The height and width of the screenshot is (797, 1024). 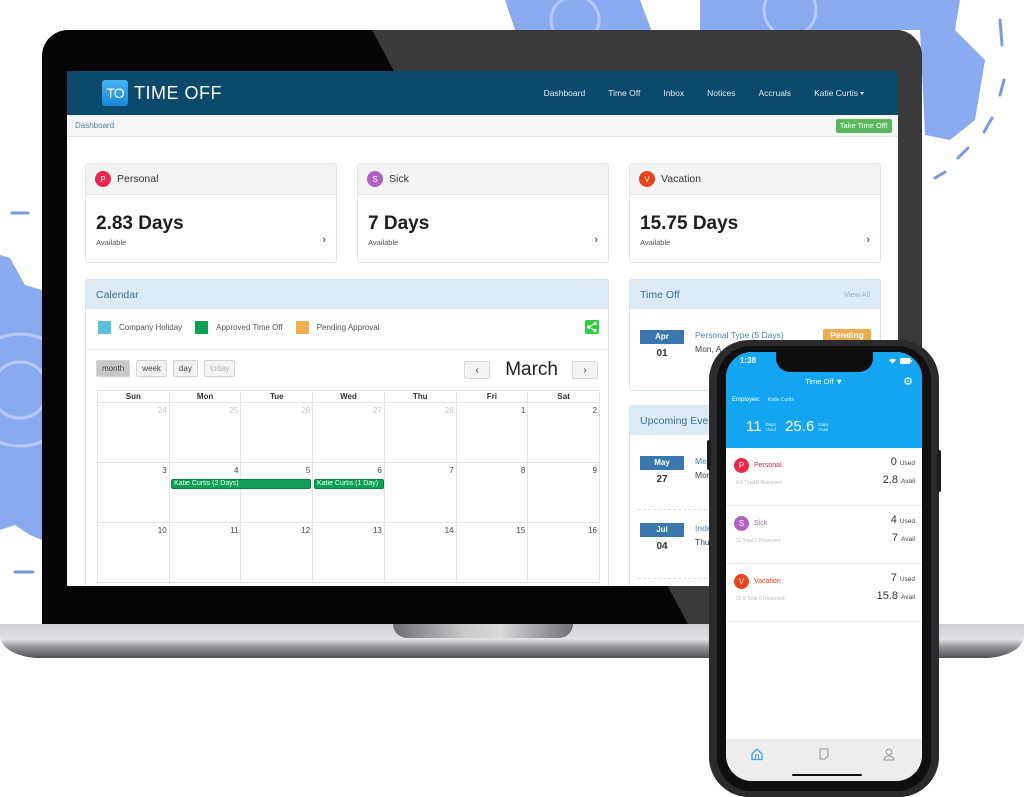 I want to click on month-label: March, so click(x=531, y=369).